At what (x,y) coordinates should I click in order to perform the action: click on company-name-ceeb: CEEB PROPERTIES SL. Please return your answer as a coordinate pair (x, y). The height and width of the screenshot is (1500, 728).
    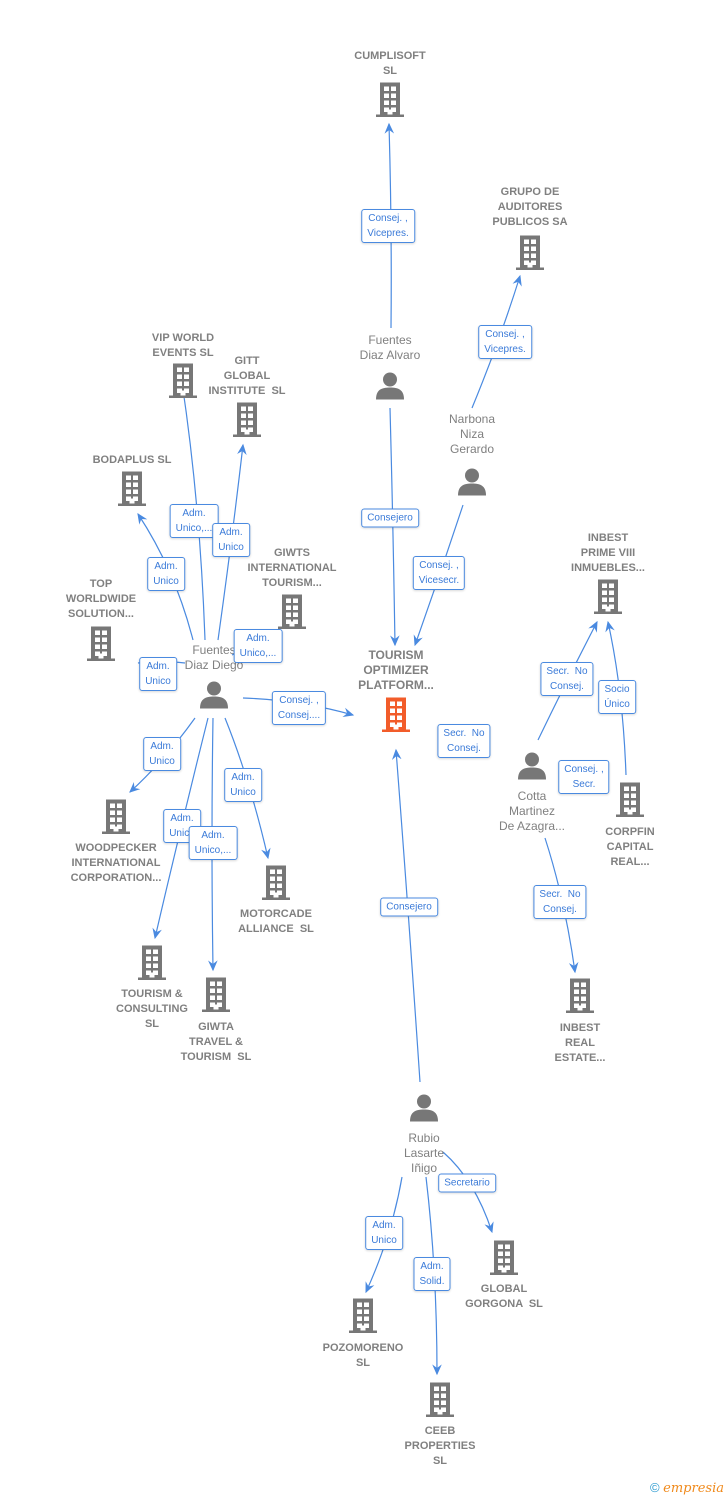
    Looking at the image, I should click on (440, 1446).